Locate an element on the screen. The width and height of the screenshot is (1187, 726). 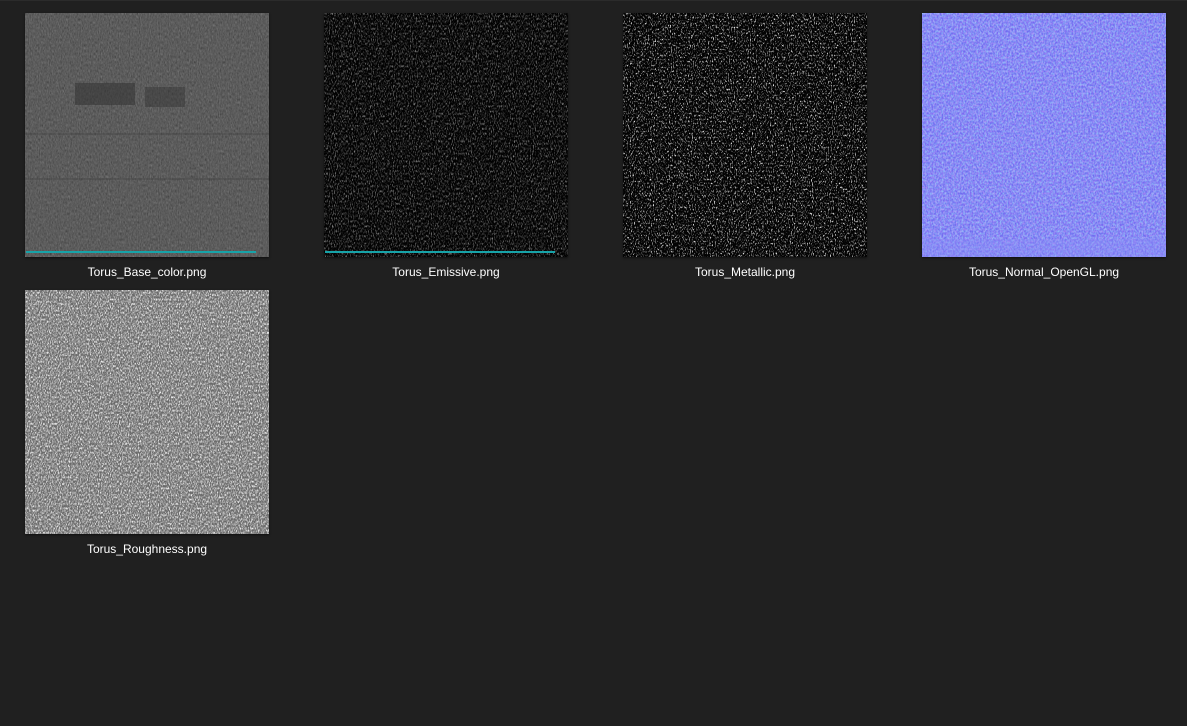
file-item-normal-opengl: Torus_Normal_OpenGL.png is located at coordinates (1038, 140).